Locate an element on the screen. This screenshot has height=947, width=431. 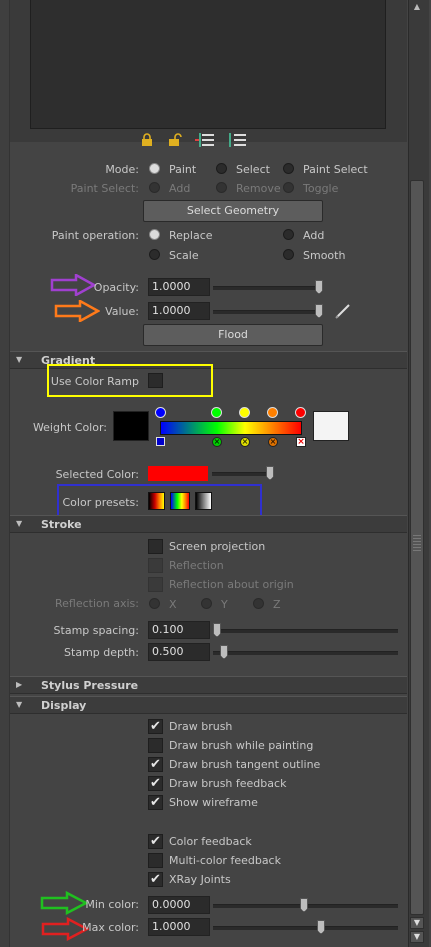
paint-select-add-radio is located at coordinates (154, 187).